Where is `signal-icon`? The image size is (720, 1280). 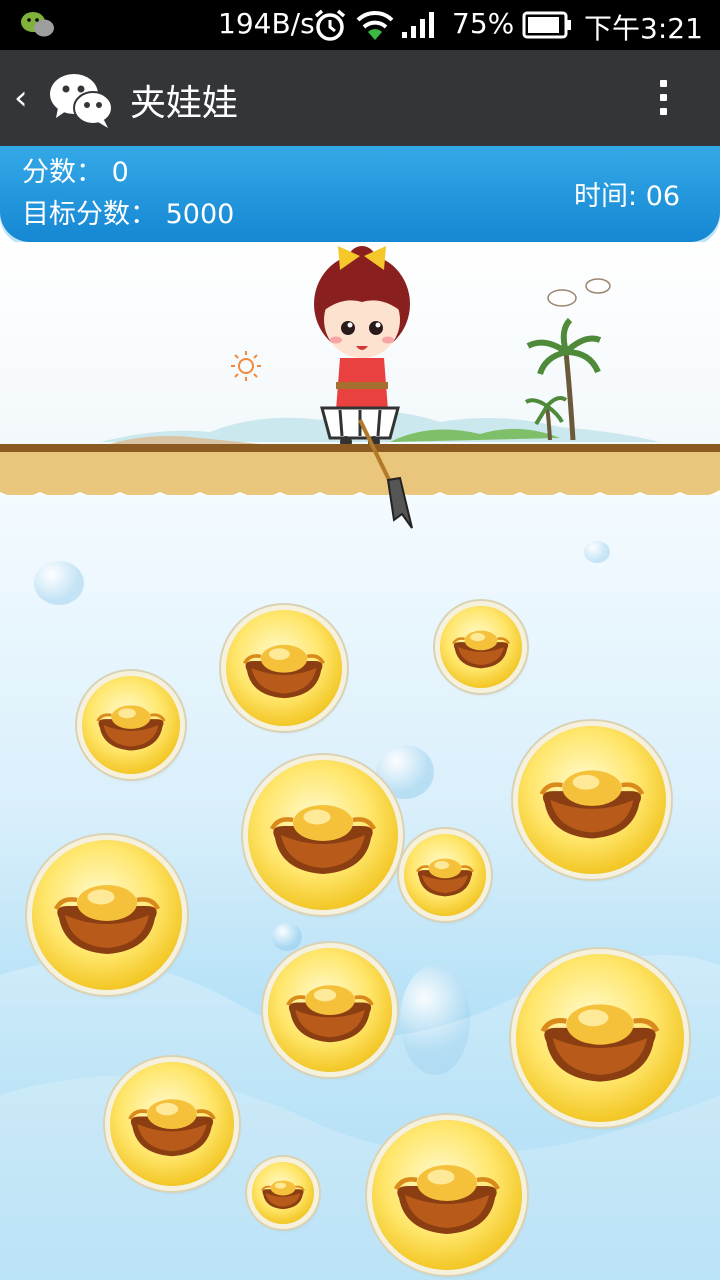
signal-icon is located at coordinates (418, 25).